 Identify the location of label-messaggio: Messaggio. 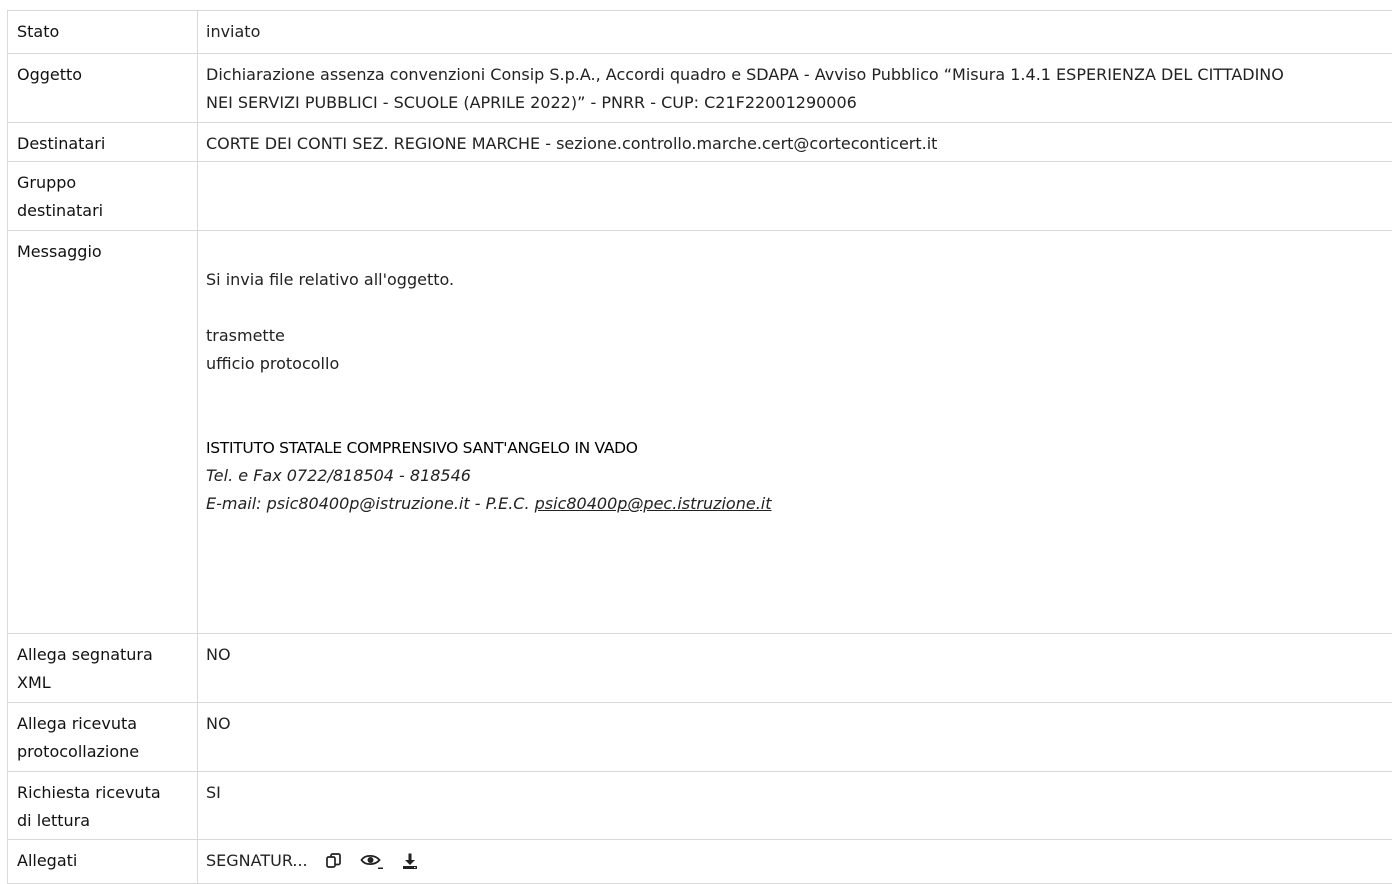
(103, 432).